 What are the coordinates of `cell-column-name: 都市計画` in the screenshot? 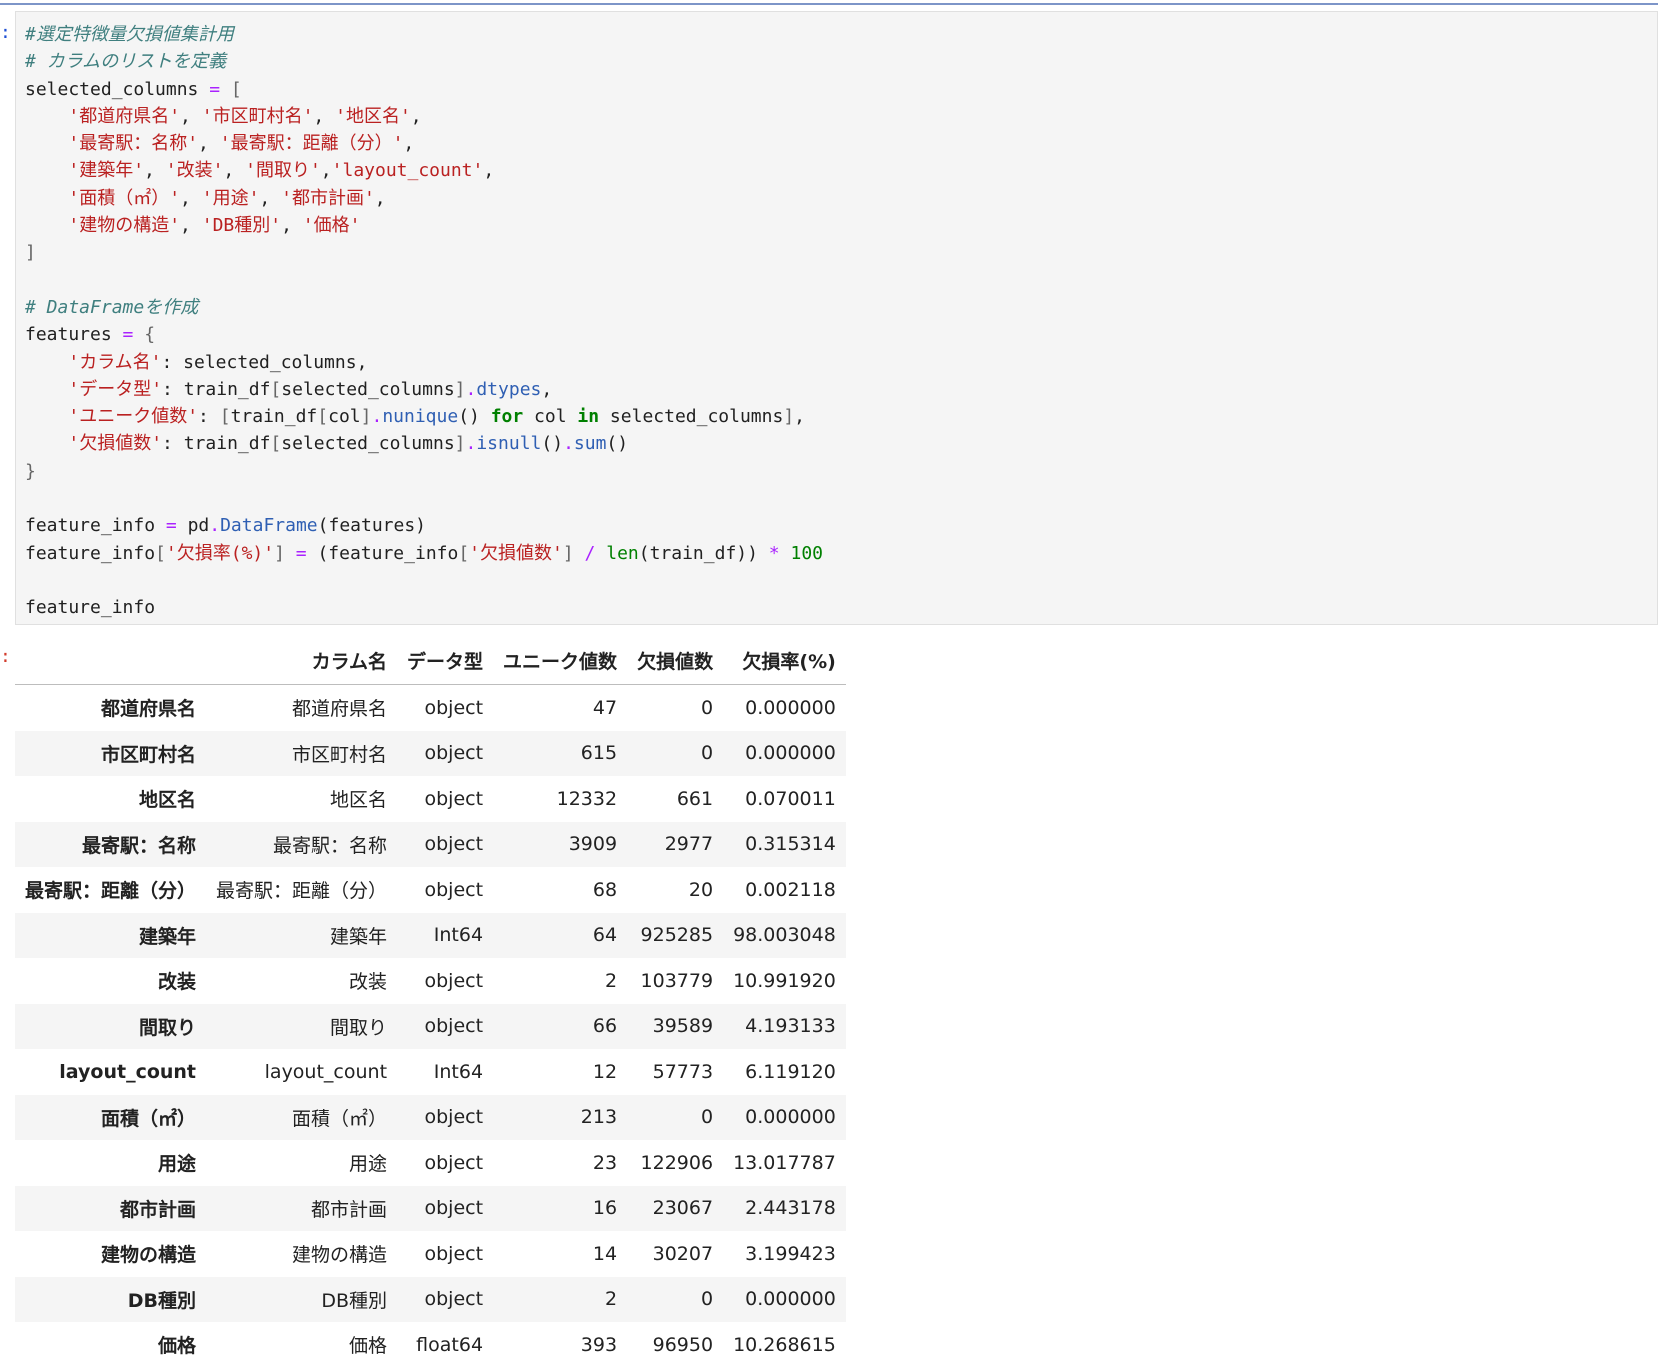 It's located at (349, 1209).